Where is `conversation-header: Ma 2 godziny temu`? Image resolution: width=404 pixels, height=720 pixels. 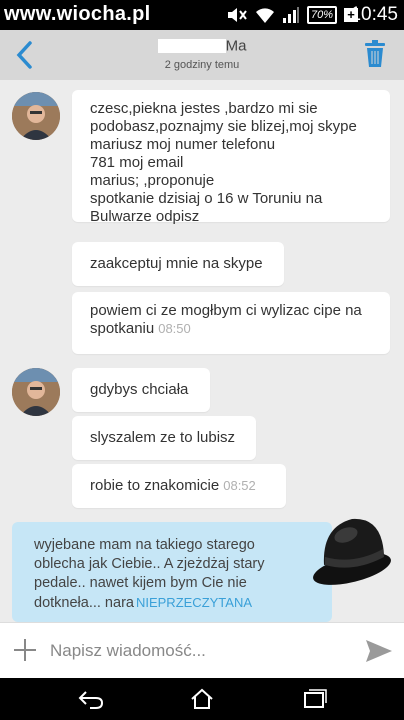
conversation-header: Ma 2 godziny temu is located at coordinates (202, 55).